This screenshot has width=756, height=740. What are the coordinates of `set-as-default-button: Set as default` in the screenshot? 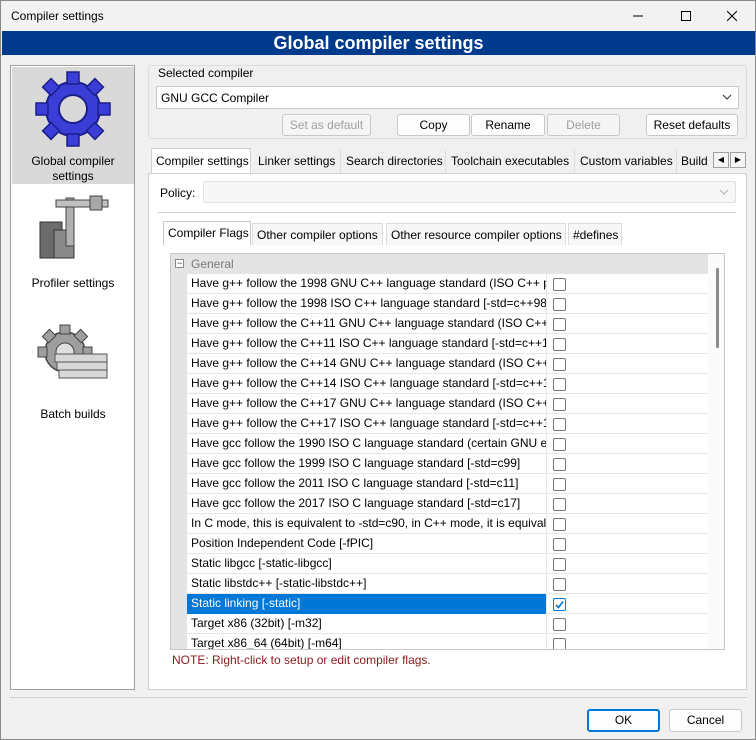 It's located at (326, 125).